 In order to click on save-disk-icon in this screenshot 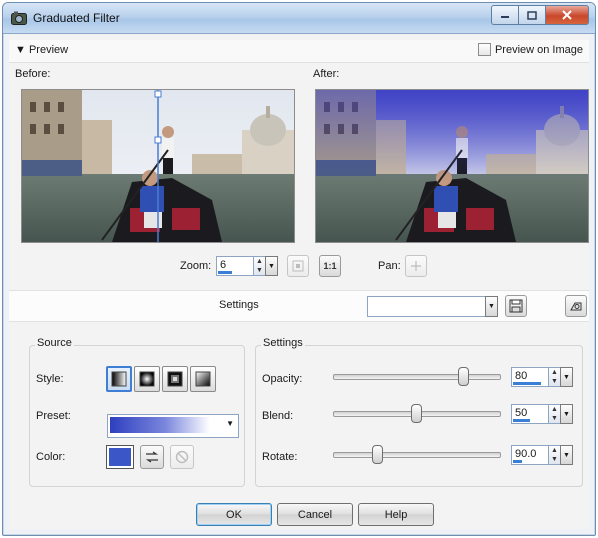, I will do `click(516, 306)`.